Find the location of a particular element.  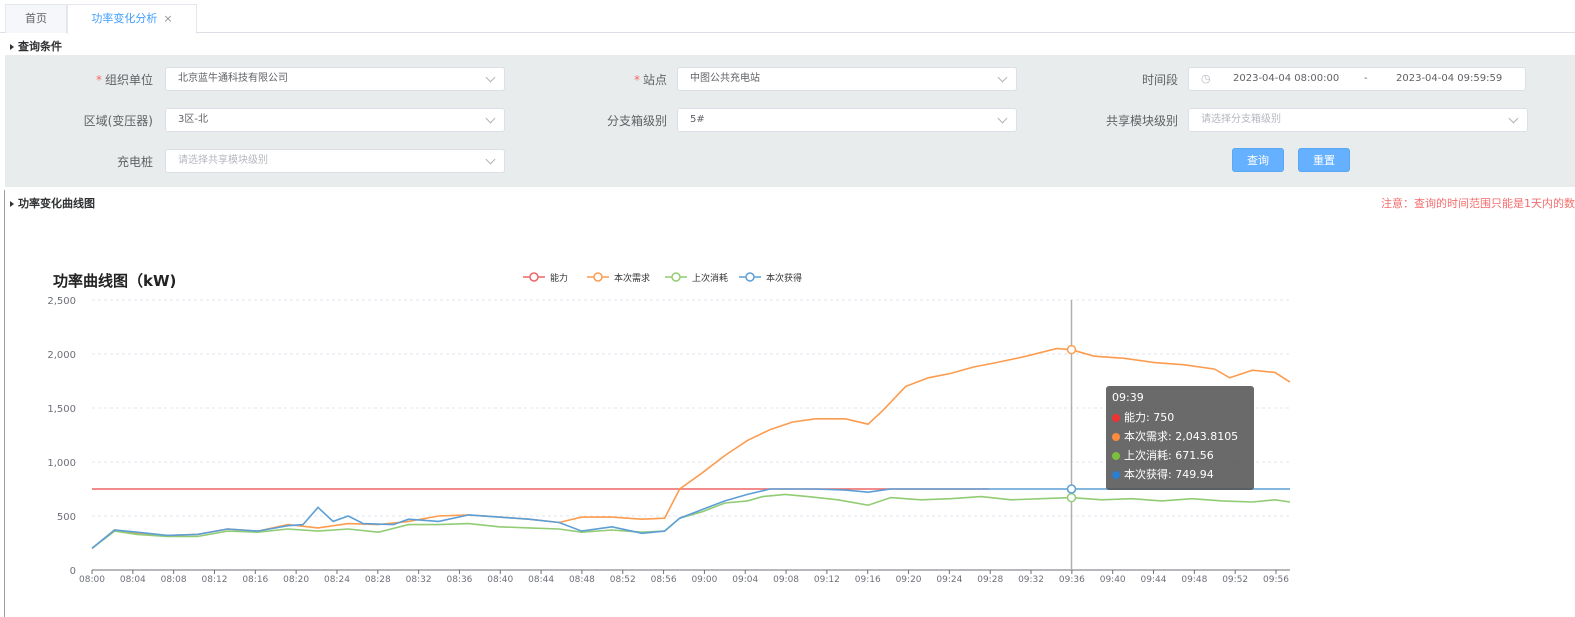

x-tick-label: 08:28 is located at coordinates (378, 580).